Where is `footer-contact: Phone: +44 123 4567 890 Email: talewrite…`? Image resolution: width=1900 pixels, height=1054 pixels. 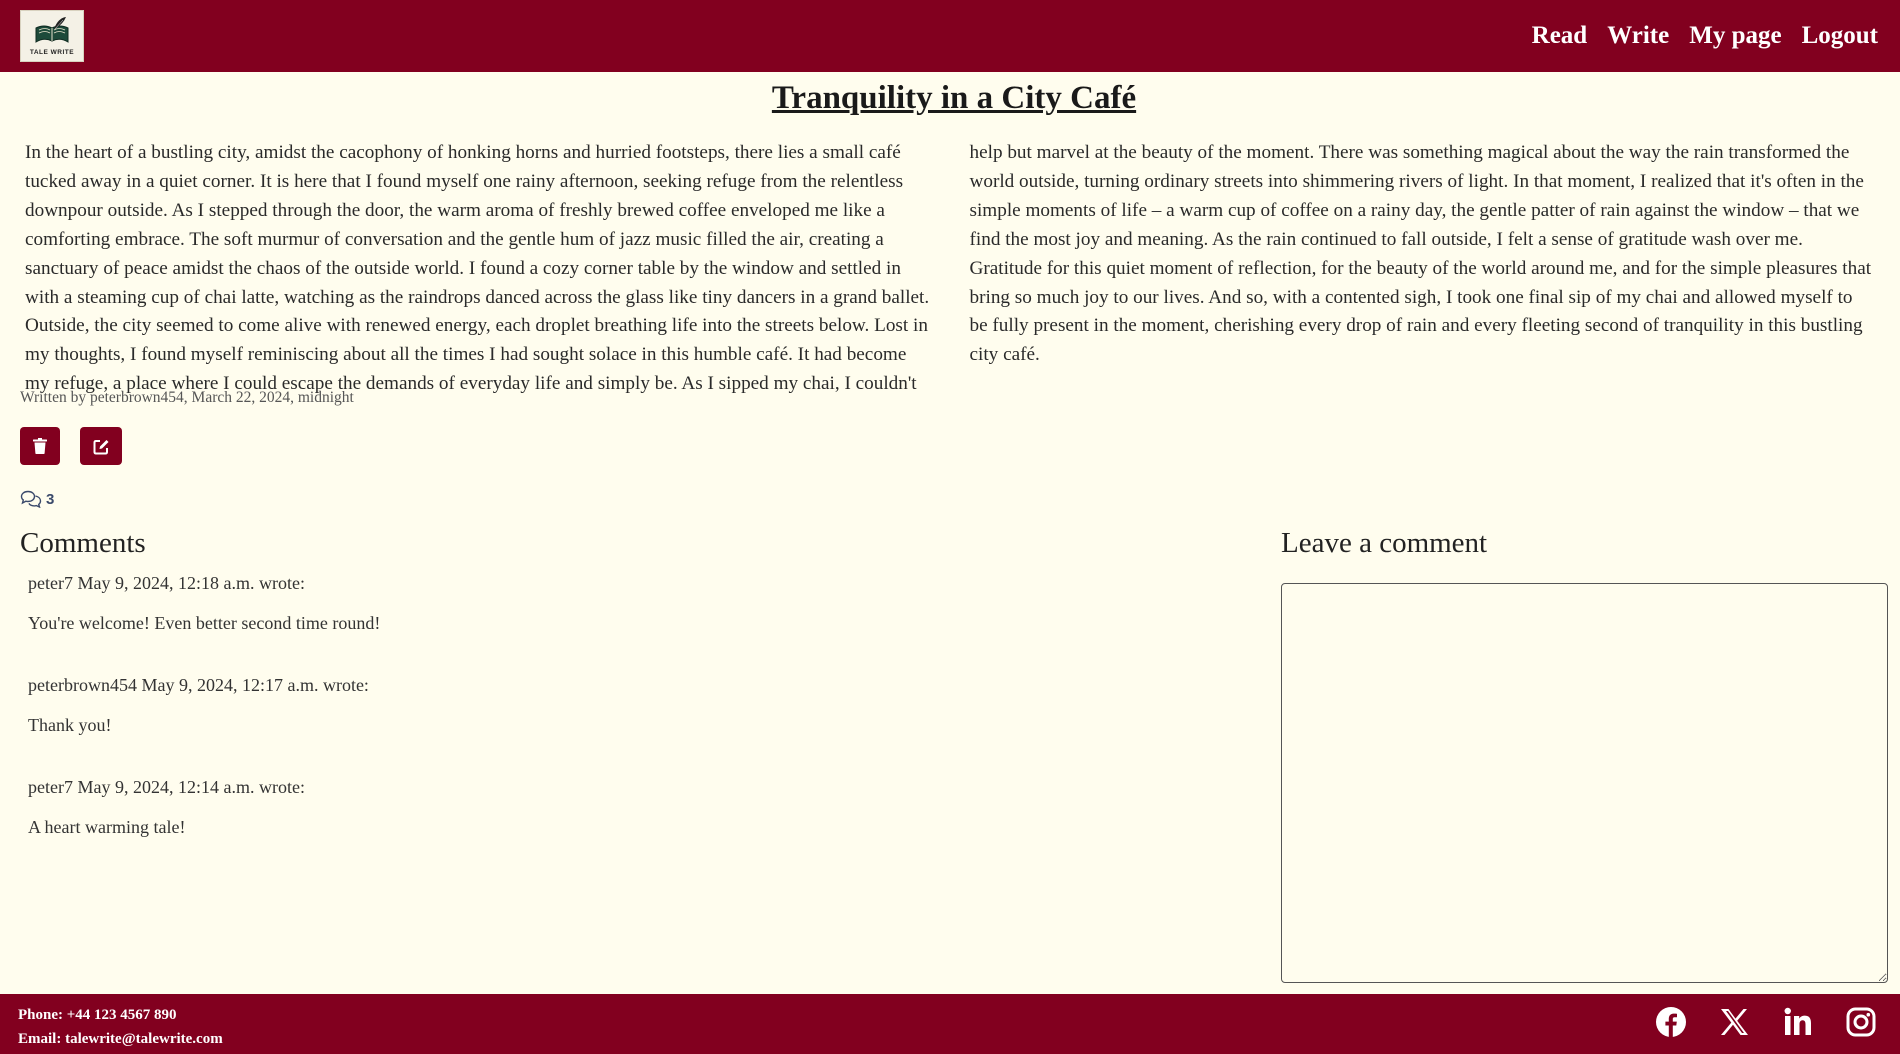
footer-contact: Phone: +44 123 4567 890 Email: talewrite… is located at coordinates (120, 1027).